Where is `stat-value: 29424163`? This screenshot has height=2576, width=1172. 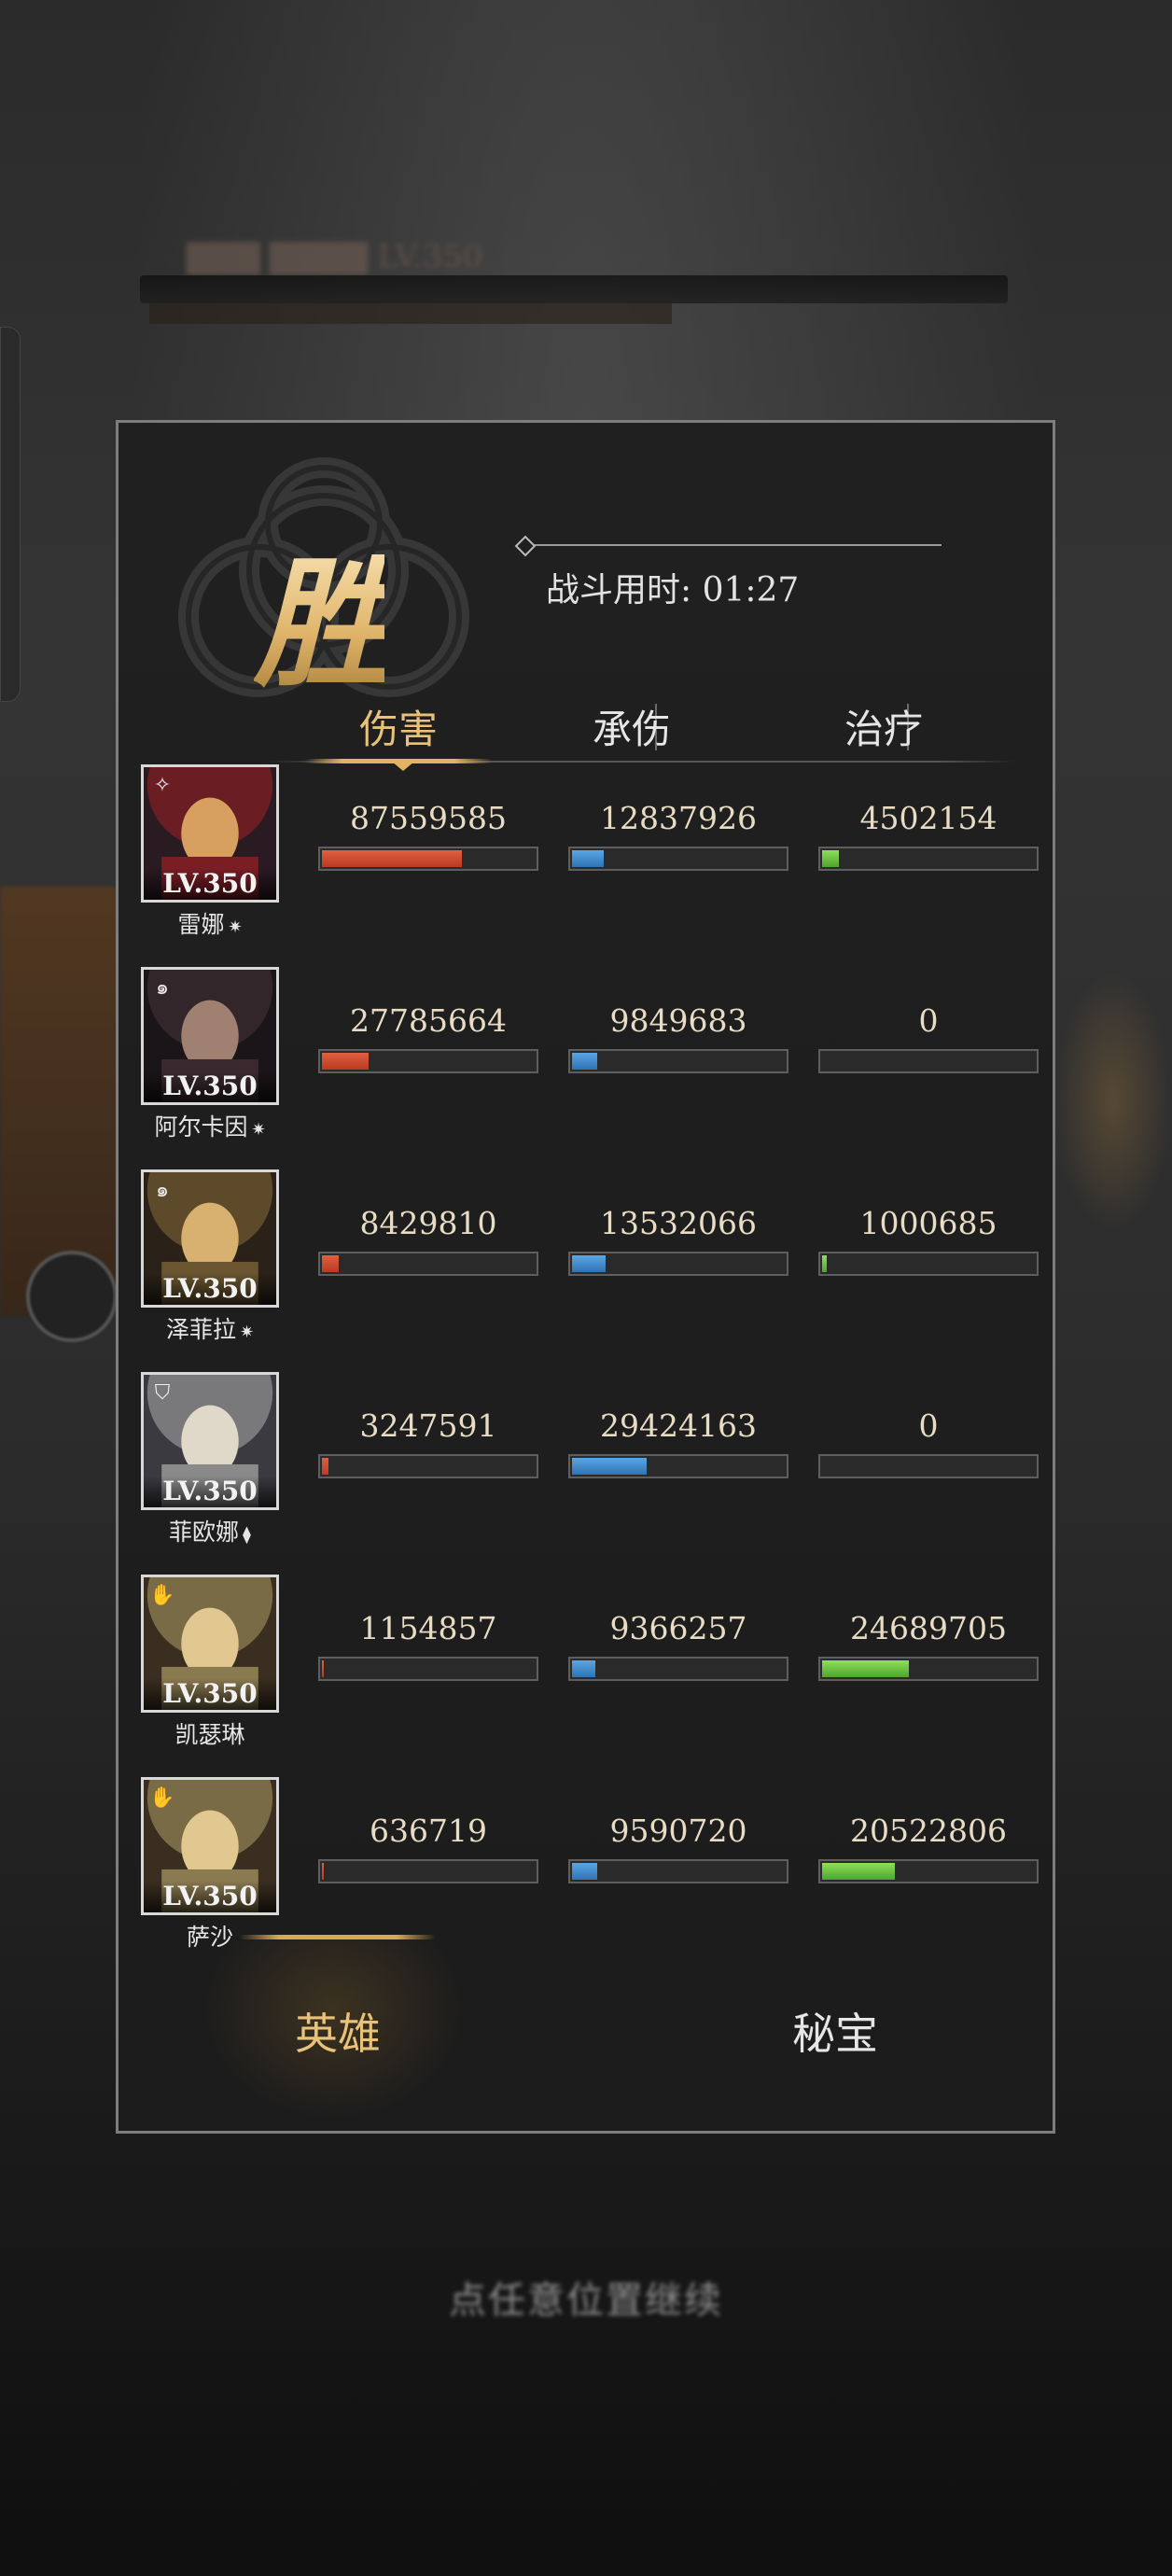
stat-value: 29424163 is located at coordinates (678, 1425).